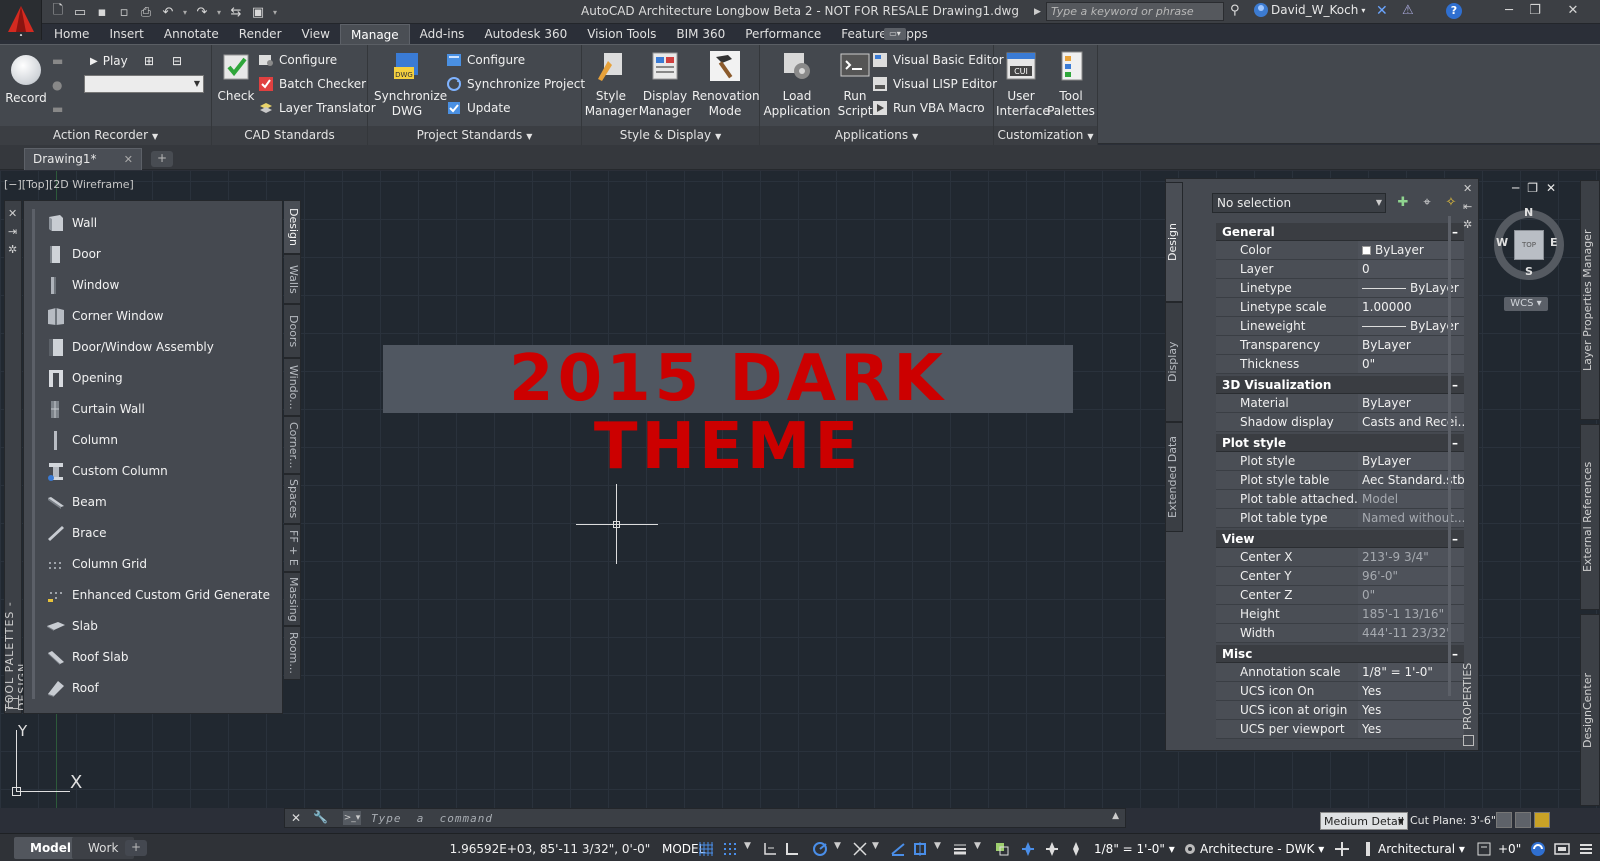 The width and height of the screenshot is (1600, 861). What do you see at coordinates (317, 108) in the screenshot?
I see `layer-translator-button: Layer Translator` at bounding box center [317, 108].